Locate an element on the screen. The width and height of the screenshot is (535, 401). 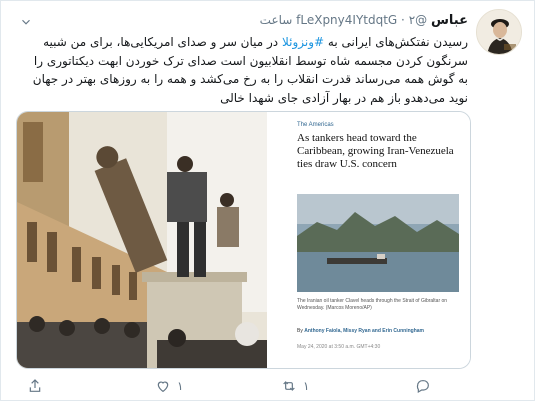
byline-by: By is located at coordinates (300, 331).